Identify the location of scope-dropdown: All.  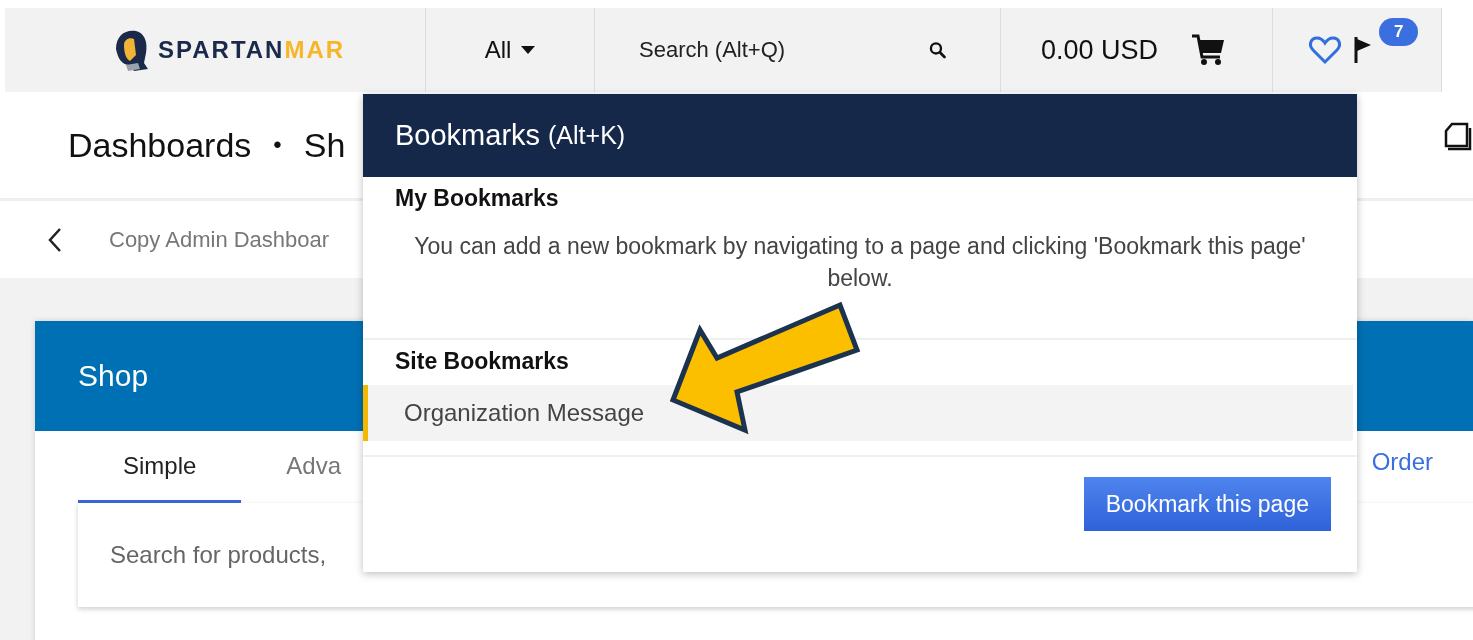
(510, 50).